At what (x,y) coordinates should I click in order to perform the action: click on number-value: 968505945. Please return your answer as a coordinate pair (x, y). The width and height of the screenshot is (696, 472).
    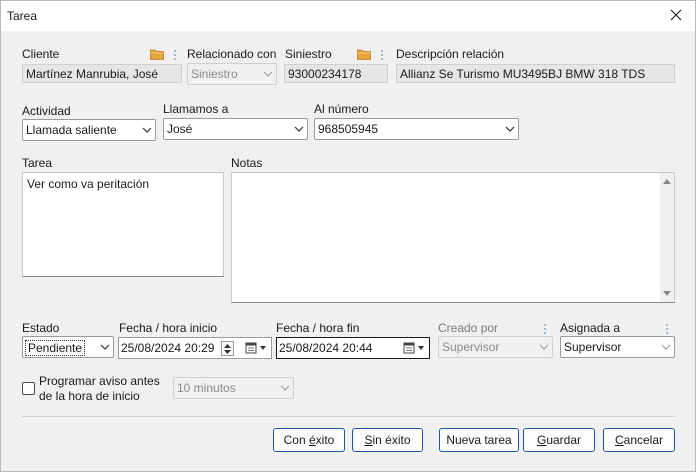
    Looking at the image, I should click on (348, 129).